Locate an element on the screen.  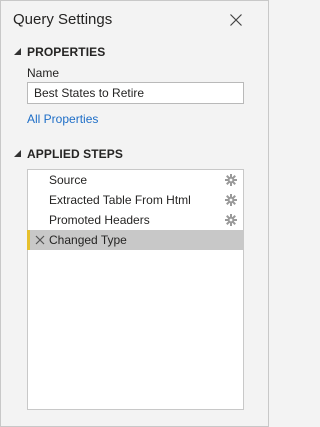
step-extracted-table-from-html: Extracted Table From Html is located at coordinates (135, 200).